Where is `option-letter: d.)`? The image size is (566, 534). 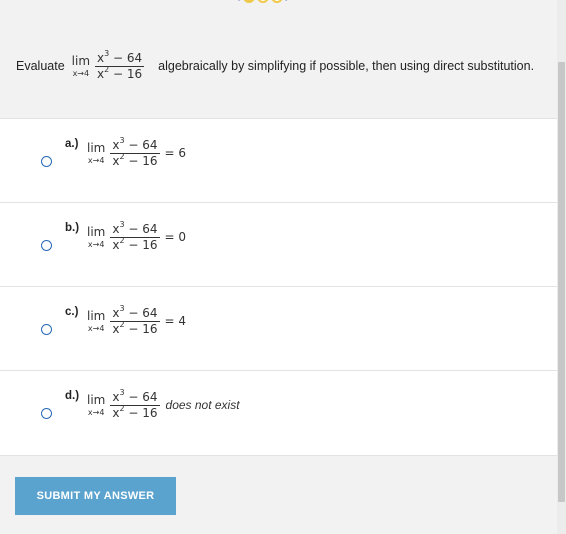 option-letter: d.) is located at coordinates (72, 396).